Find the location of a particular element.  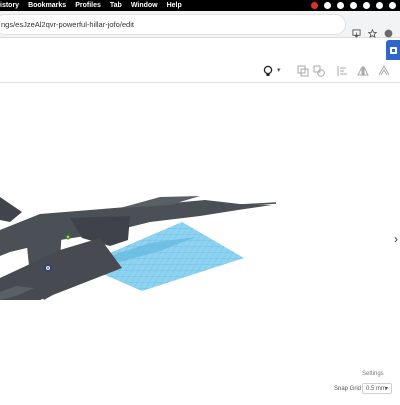

snap-grid-label: Snap Grid is located at coordinates (348, 389).